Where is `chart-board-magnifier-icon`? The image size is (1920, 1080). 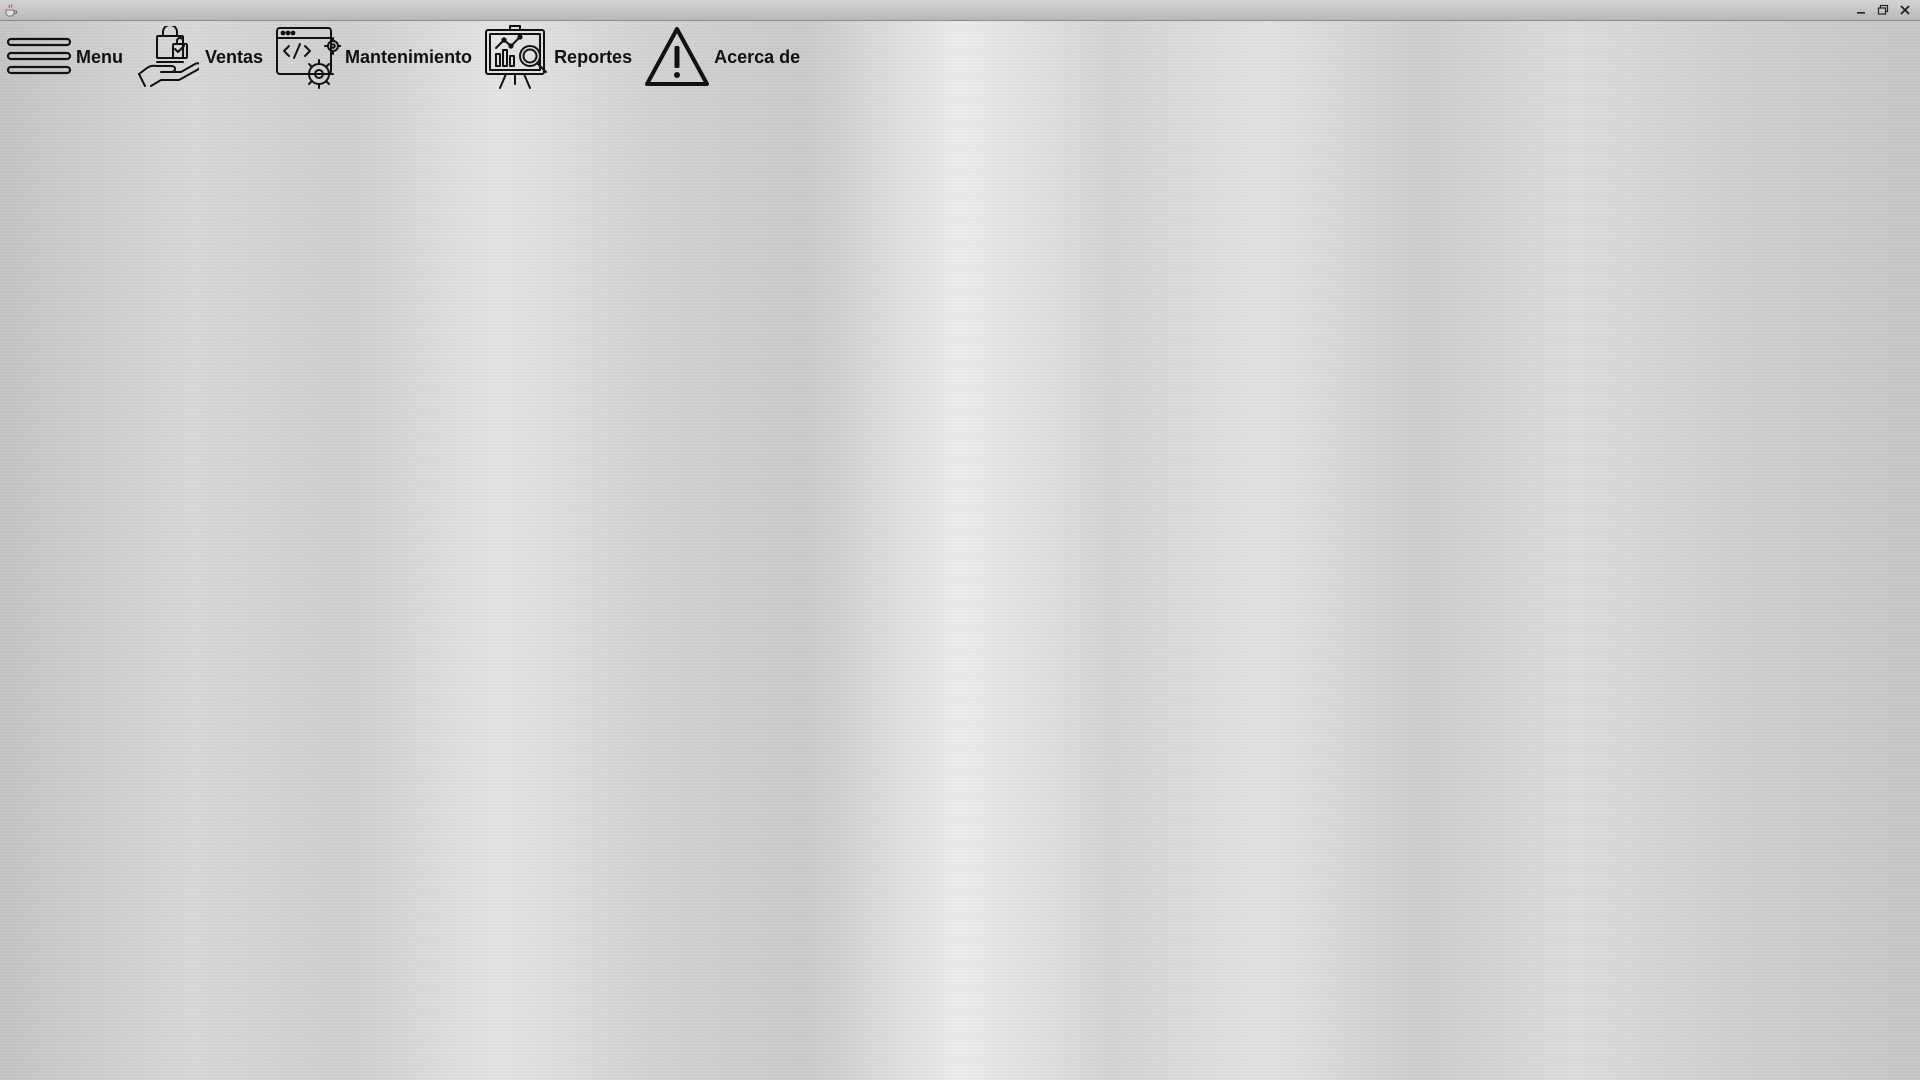
chart-board-magnifier-icon is located at coordinates (517, 57).